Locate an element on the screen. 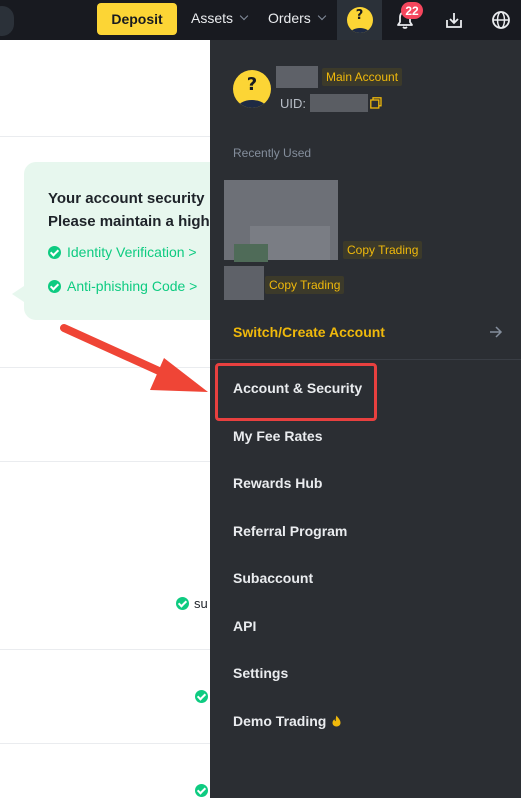 The width and height of the screenshot is (521, 798). menu-rewards-hub: Rewards Hub is located at coordinates (277, 483).